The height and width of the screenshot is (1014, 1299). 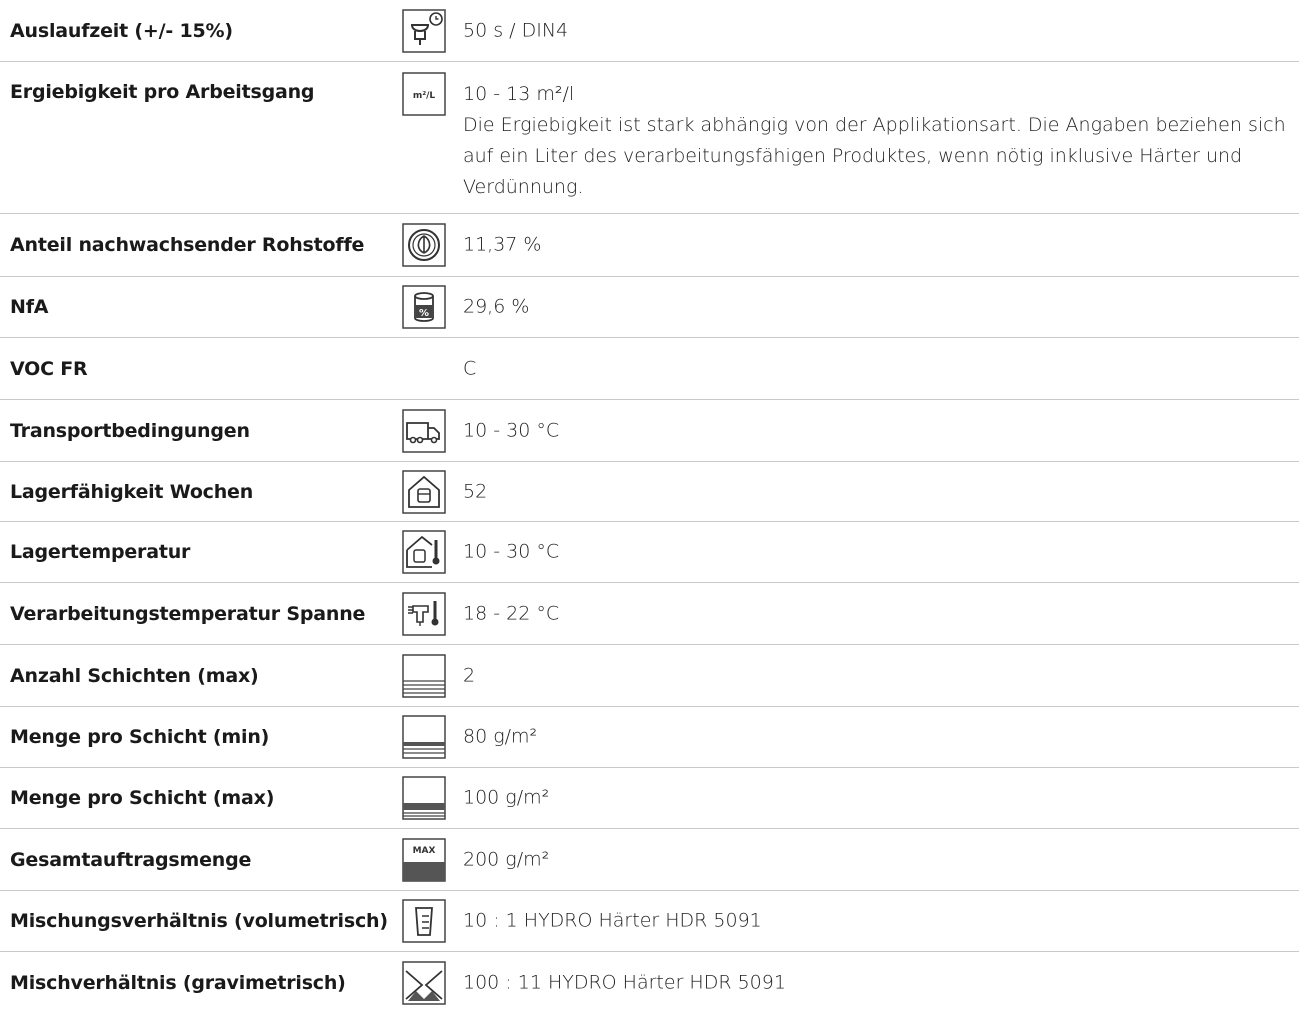 I want to click on table-row: Lagerfähigkeit Wochen 52, so click(x=649, y=492).